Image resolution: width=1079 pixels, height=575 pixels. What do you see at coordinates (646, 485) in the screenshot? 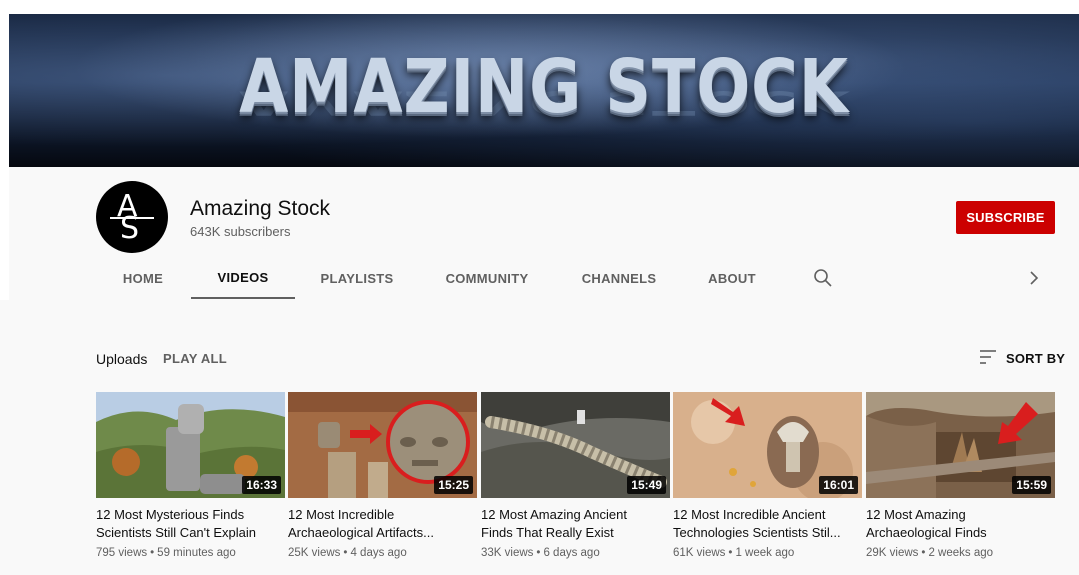
I see `video-duration: 15:49` at bounding box center [646, 485].